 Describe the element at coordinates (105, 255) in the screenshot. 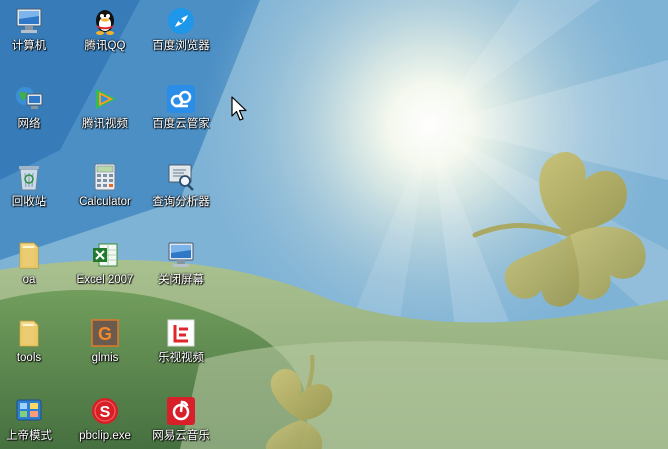

I see `excel-icon` at that location.